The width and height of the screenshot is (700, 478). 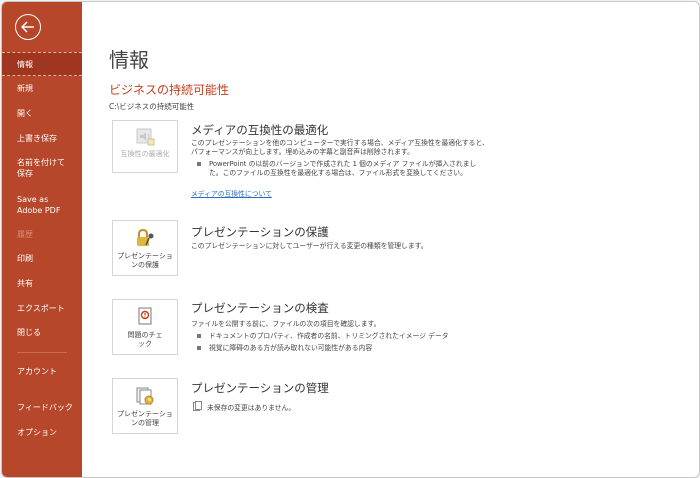 What do you see at coordinates (42, 308) in the screenshot?
I see `sidebar-item-export: エクスポート` at bounding box center [42, 308].